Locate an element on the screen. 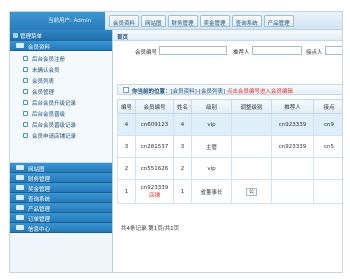  column-header: 会员编号 is located at coordinates (154, 106).